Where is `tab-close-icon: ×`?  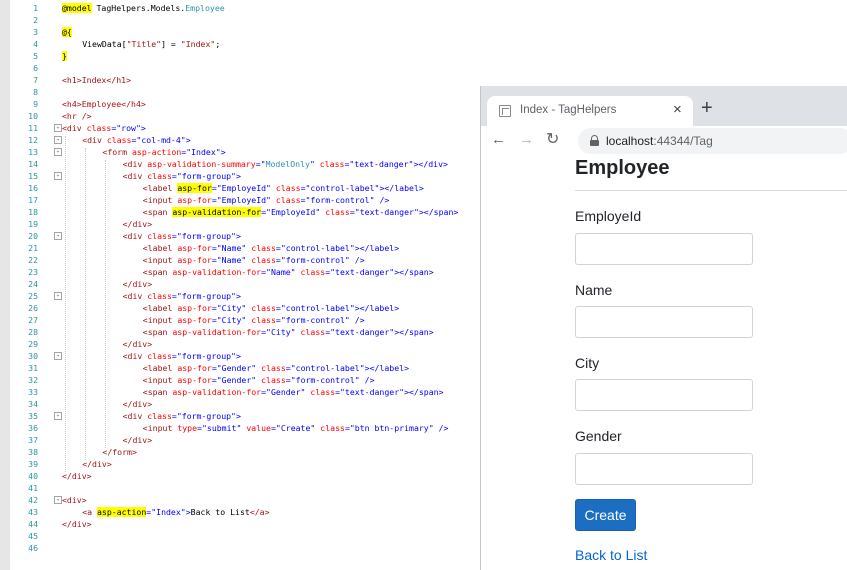 tab-close-icon: × is located at coordinates (677, 109).